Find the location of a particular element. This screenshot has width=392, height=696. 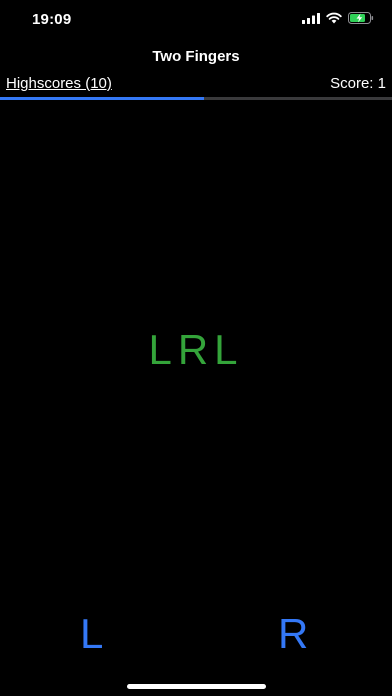

battery-charging-icon is located at coordinates (361, 18).